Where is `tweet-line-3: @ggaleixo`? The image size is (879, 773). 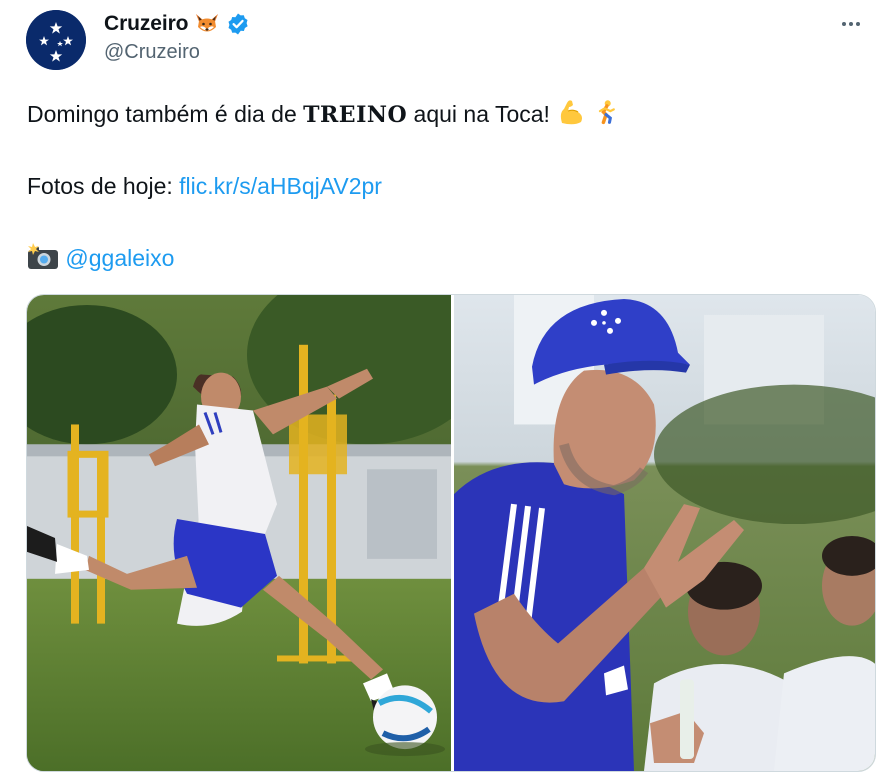
tweet-line-3: @ggaleixo is located at coordinates (100, 260).